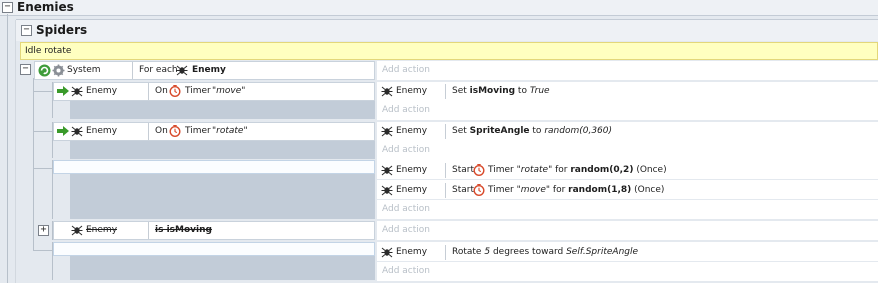 The width and height of the screenshot is (878, 283). I want to click on condition-param: "rotate", so click(230, 131).